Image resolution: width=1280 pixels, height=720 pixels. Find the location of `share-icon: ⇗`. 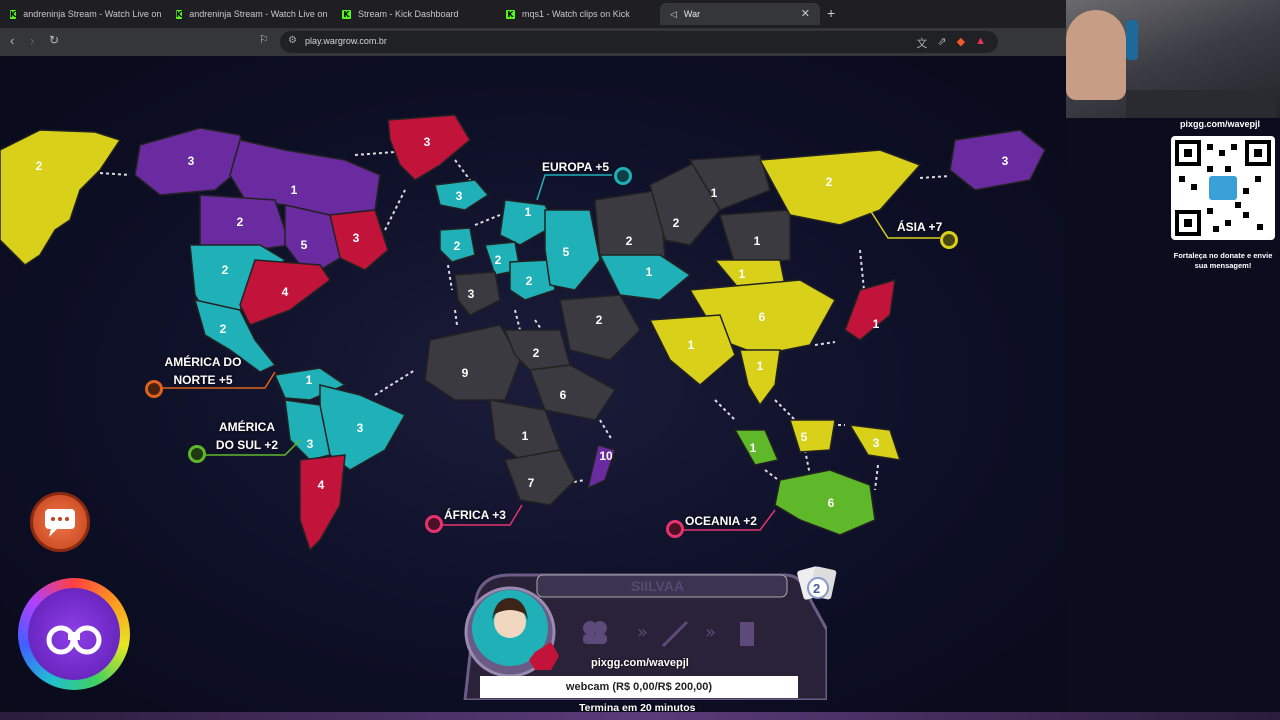

share-icon: ⇗ is located at coordinates (941, 43).